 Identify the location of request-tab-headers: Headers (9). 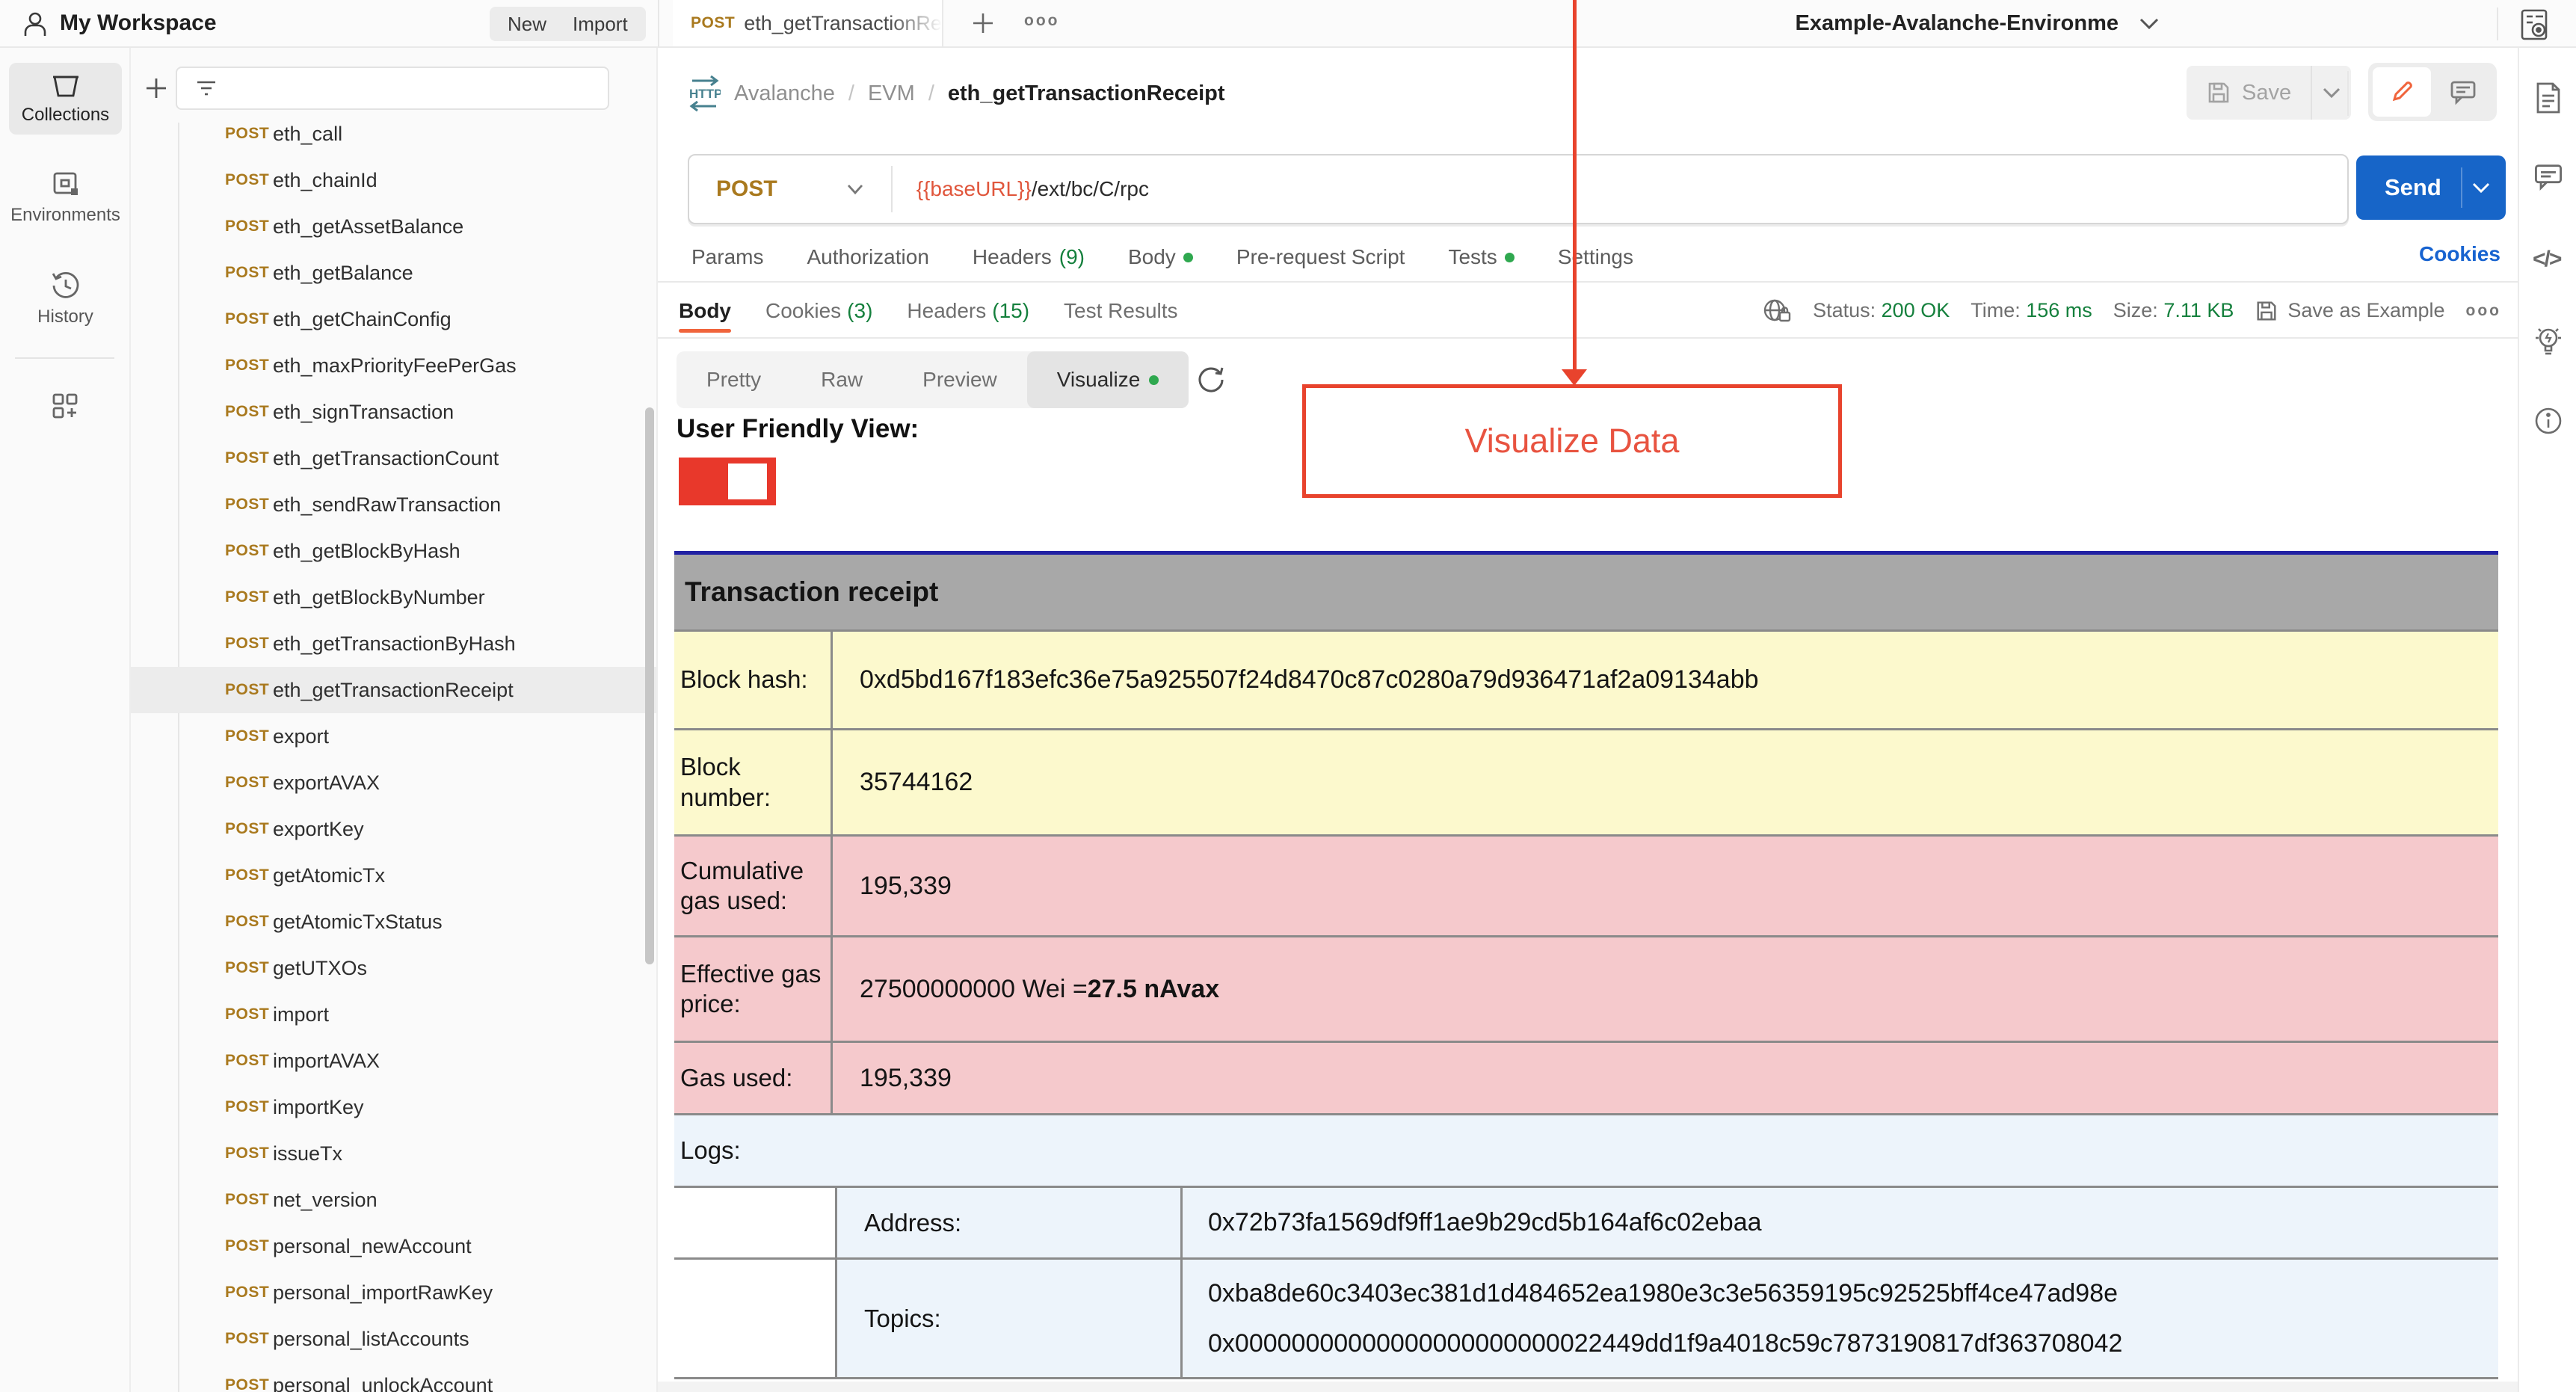
(1029, 257).